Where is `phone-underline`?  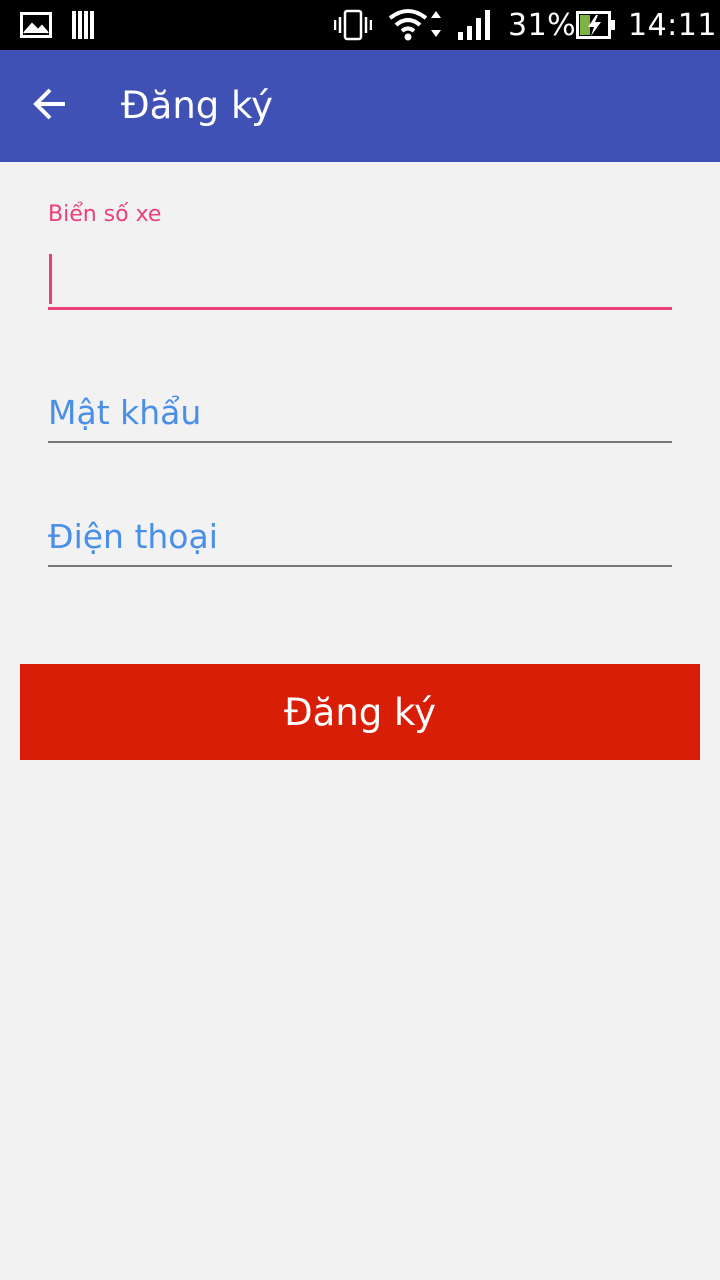 phone-underline is located at coordinates (360, 566).